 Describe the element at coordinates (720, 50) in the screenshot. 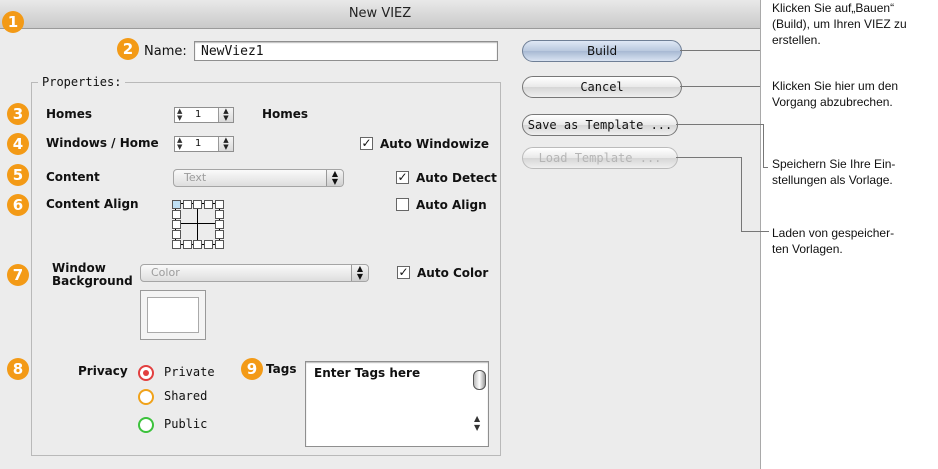

I see `callout-line-build` at that location.